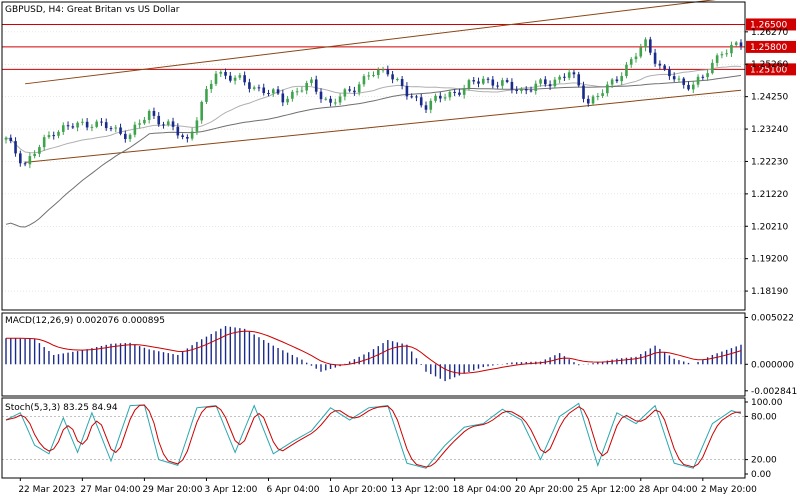  Describe the element at coordinates (769, 195) in the screenshot. I see `price-tick-label: 1.21220` at that location.